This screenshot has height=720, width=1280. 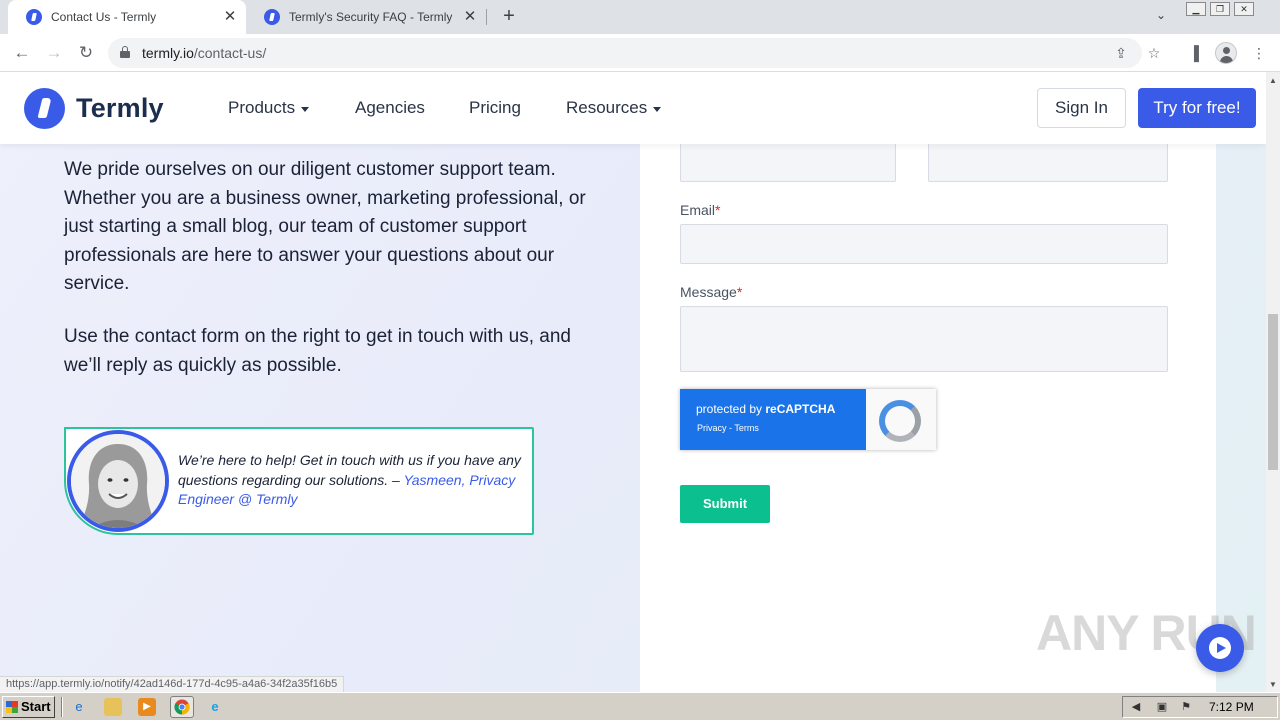 I want to click on share-icon: ⇪, so click(x=1121, y=53).